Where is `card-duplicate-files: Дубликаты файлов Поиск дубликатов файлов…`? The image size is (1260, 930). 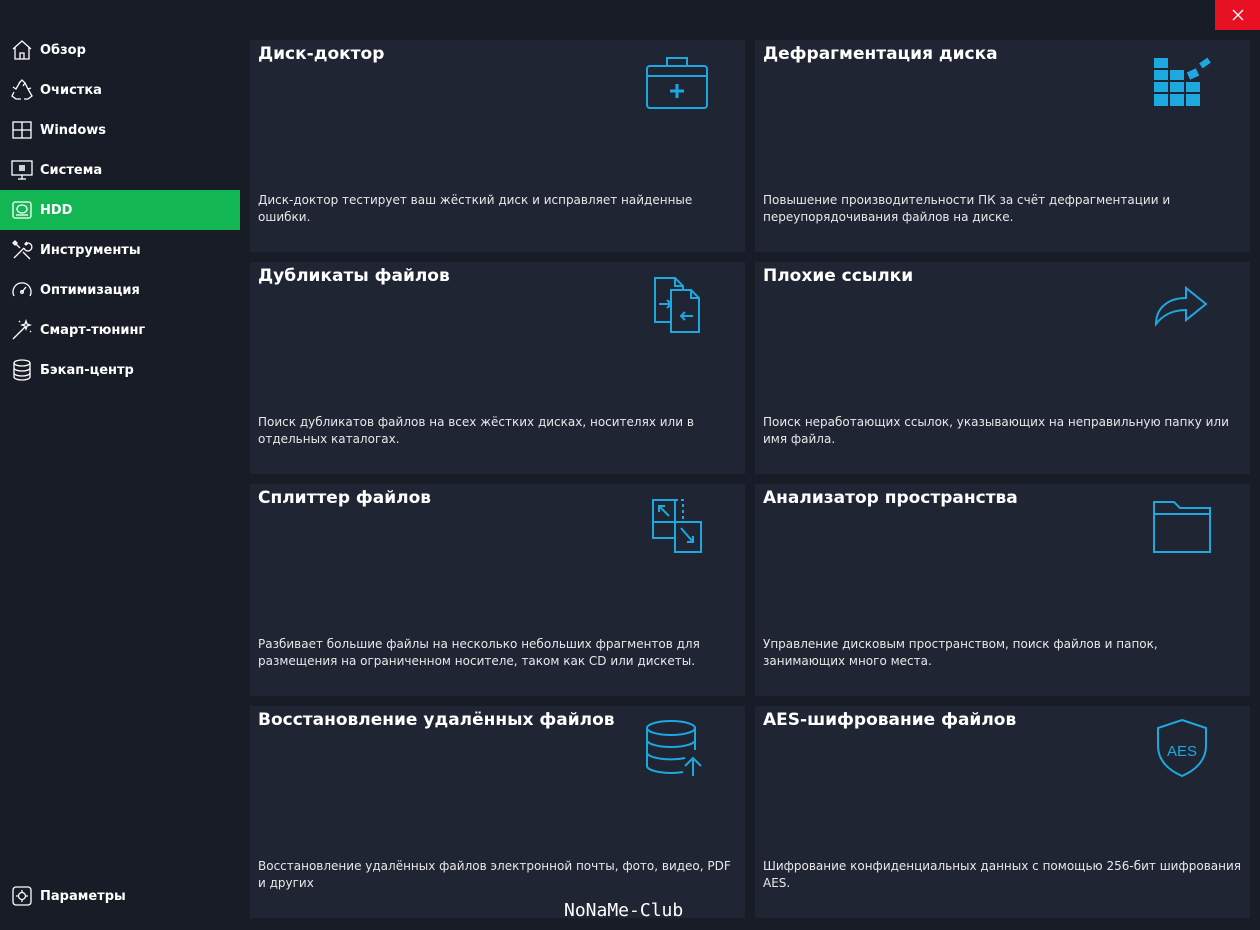
card-duplicate-files: Дубликаты файлов Поиск дубликатов файлов… is located at coordinates (497, 368).